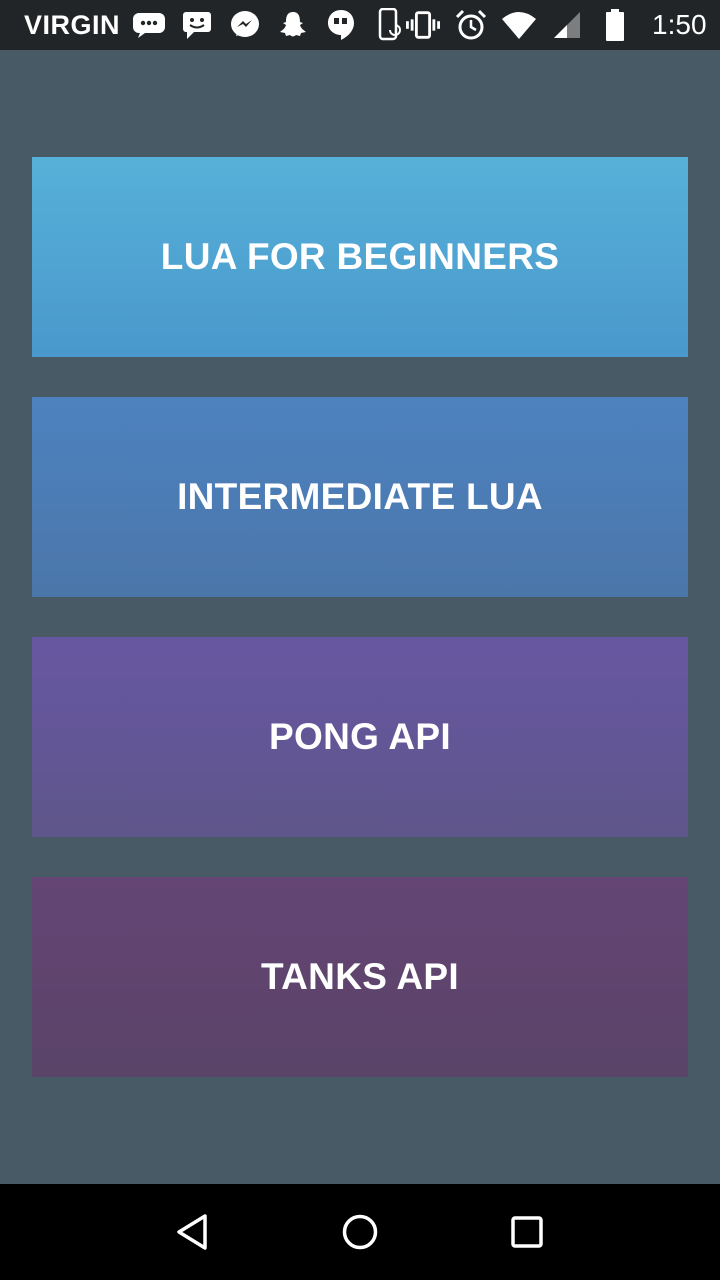  Describe the element at coordinates (360, 497) in the screenshot. I see `intermediate-lua-button: INTERMEDIATE LUA` at that location.